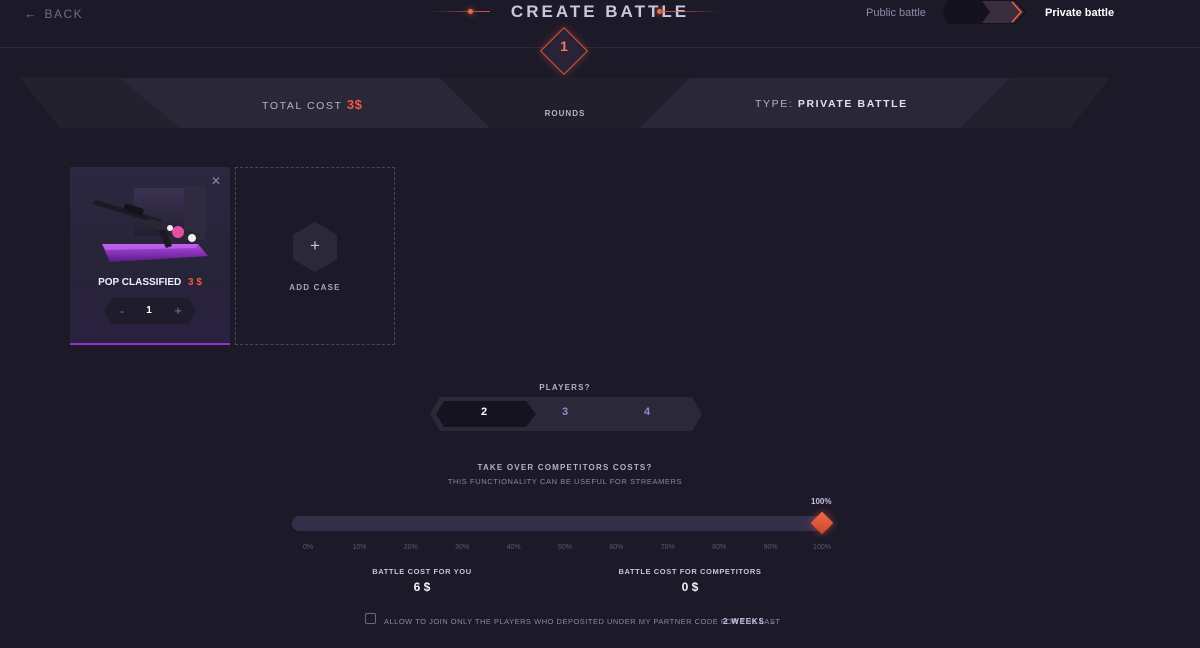  I want to click on case-title: POP CLASSIFIED 3 $, so click(150, 282).